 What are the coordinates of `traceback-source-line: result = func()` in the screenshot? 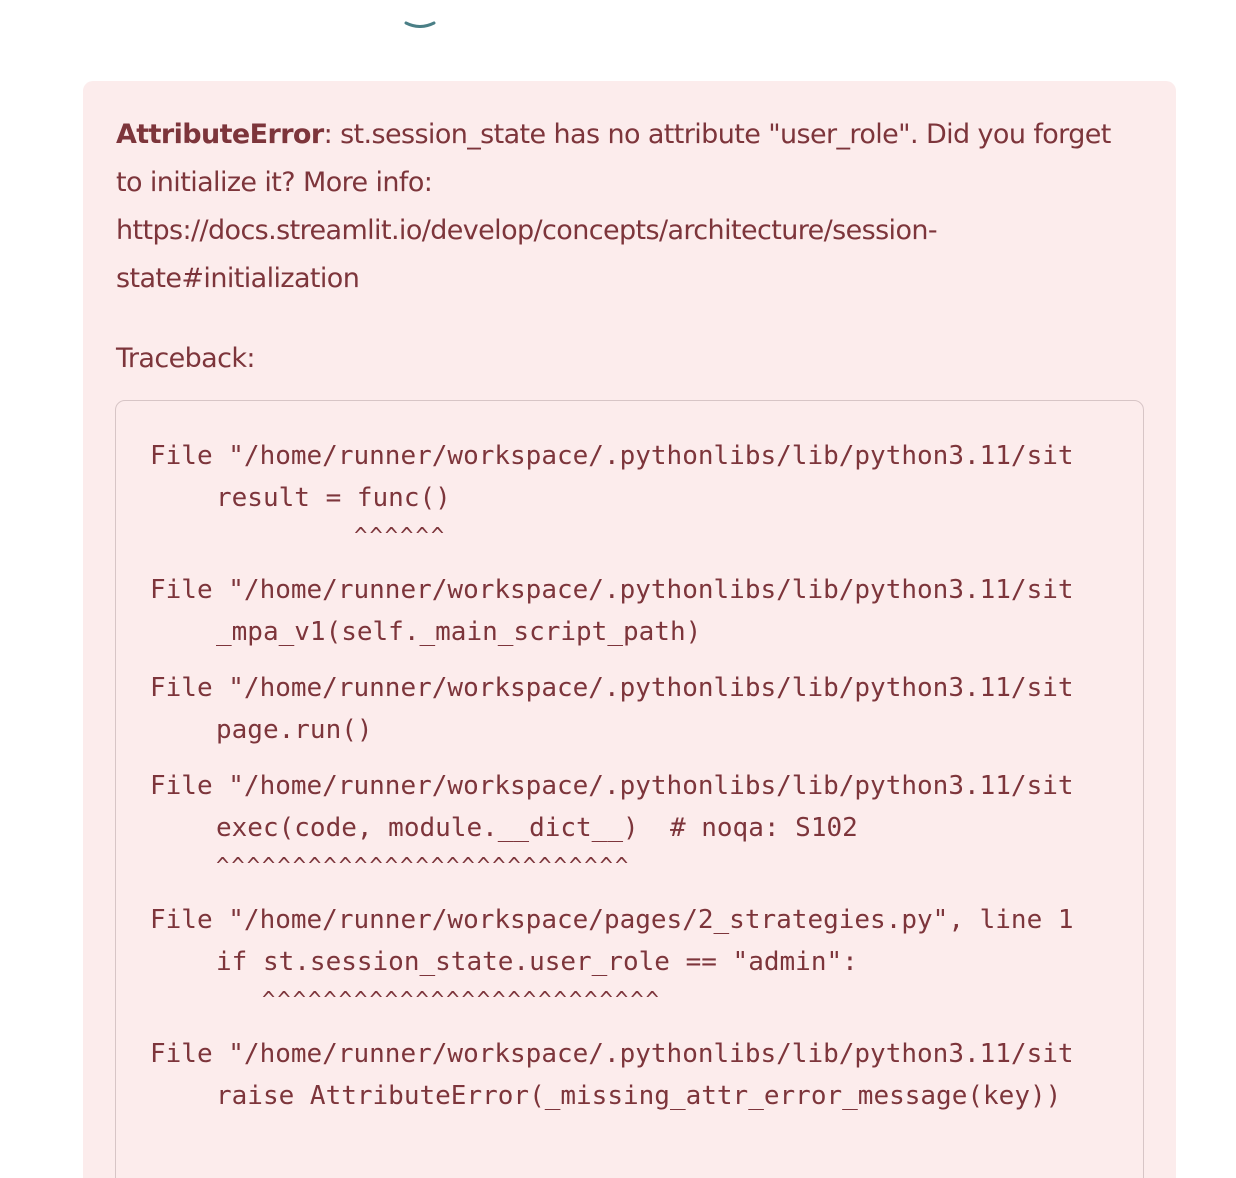 It's located at (333, 498).